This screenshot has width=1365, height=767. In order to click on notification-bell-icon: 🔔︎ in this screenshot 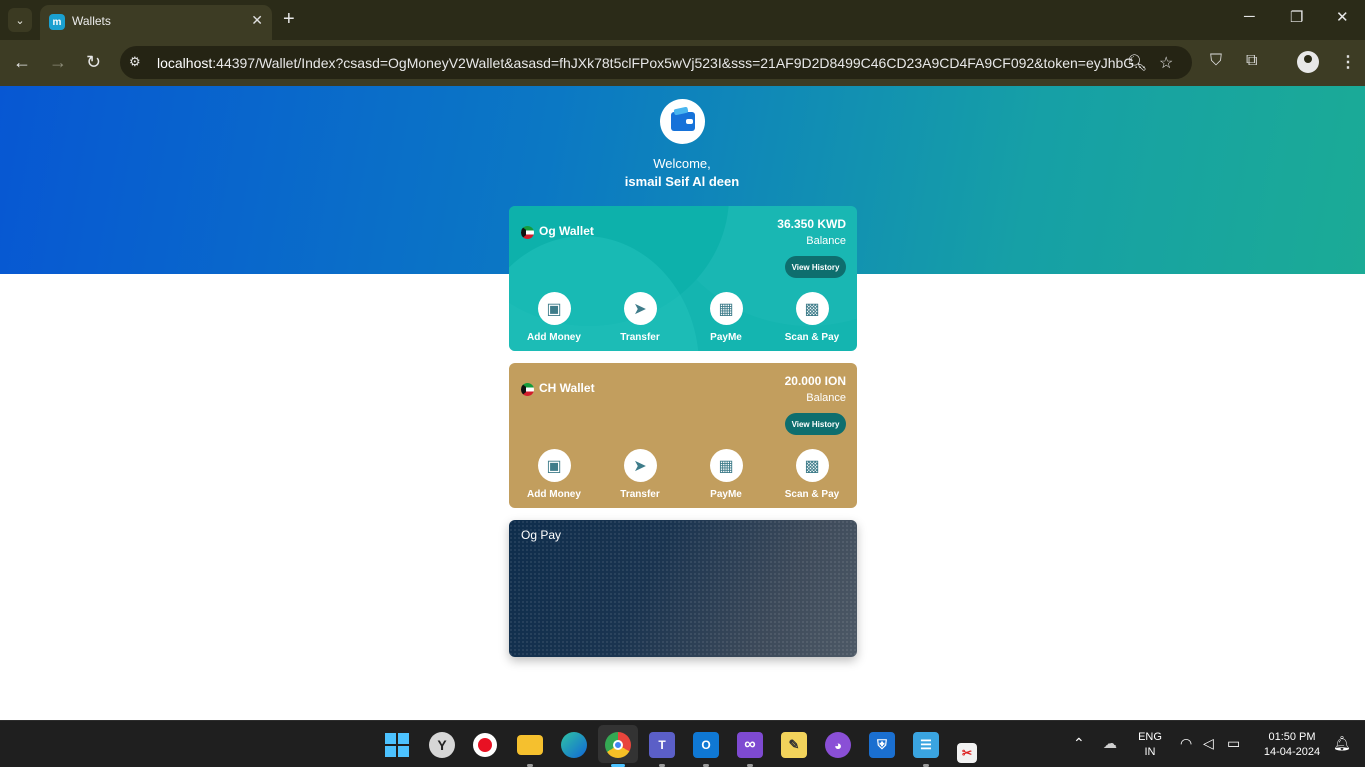, I will do `click(1342, 743)`.